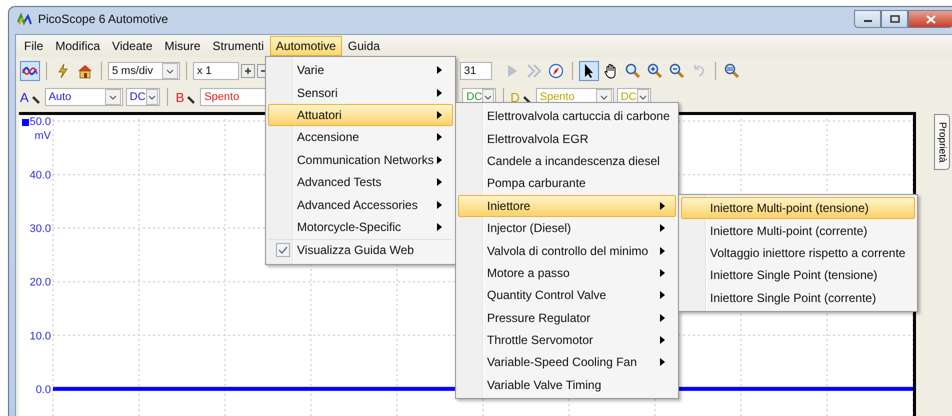 This screenshot has height=416, width=952. I want to click on coupling-dropdown: DC, so click(143, 97).